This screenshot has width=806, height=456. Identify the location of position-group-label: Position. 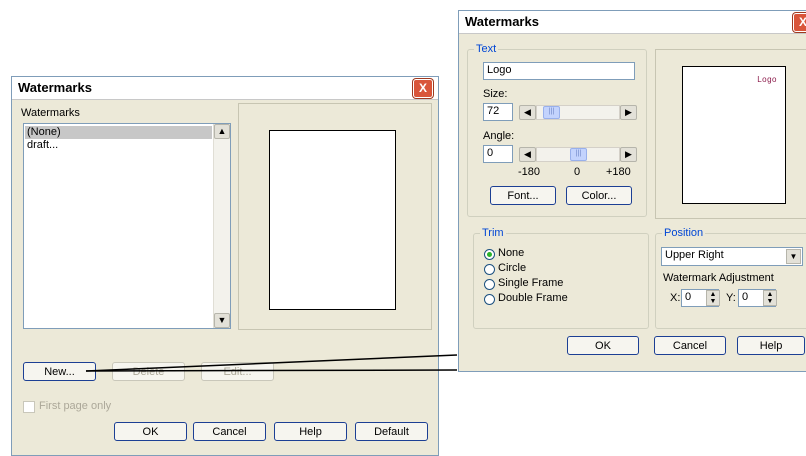
(684, 233).